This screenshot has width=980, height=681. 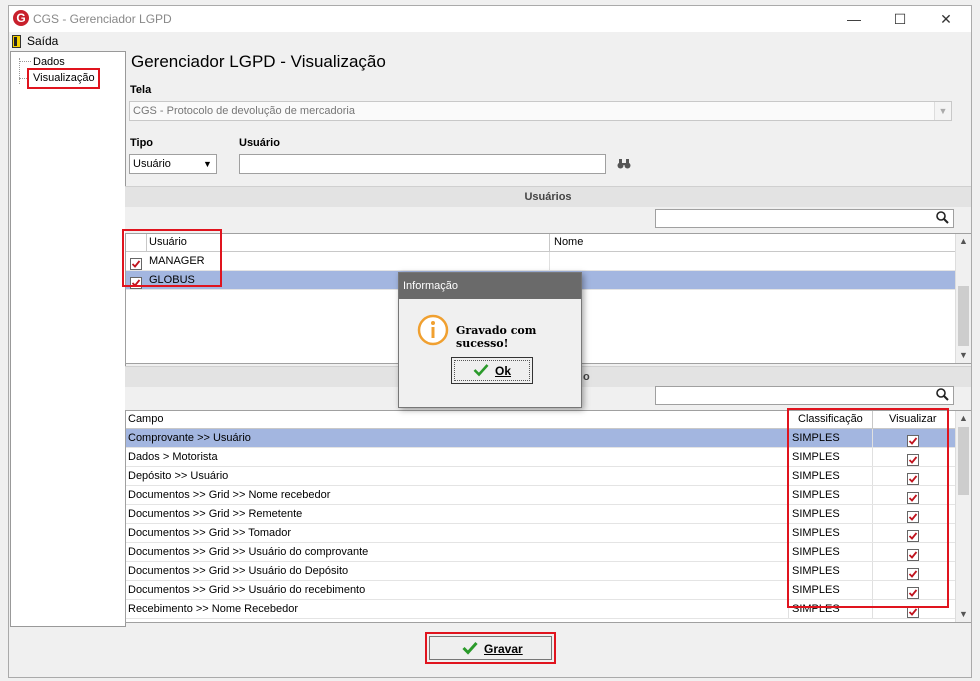 What do you see at coordinates (568, 242) in the screenshot?
I see `column-header-nome: Nome` at bounding box center [568, 242].